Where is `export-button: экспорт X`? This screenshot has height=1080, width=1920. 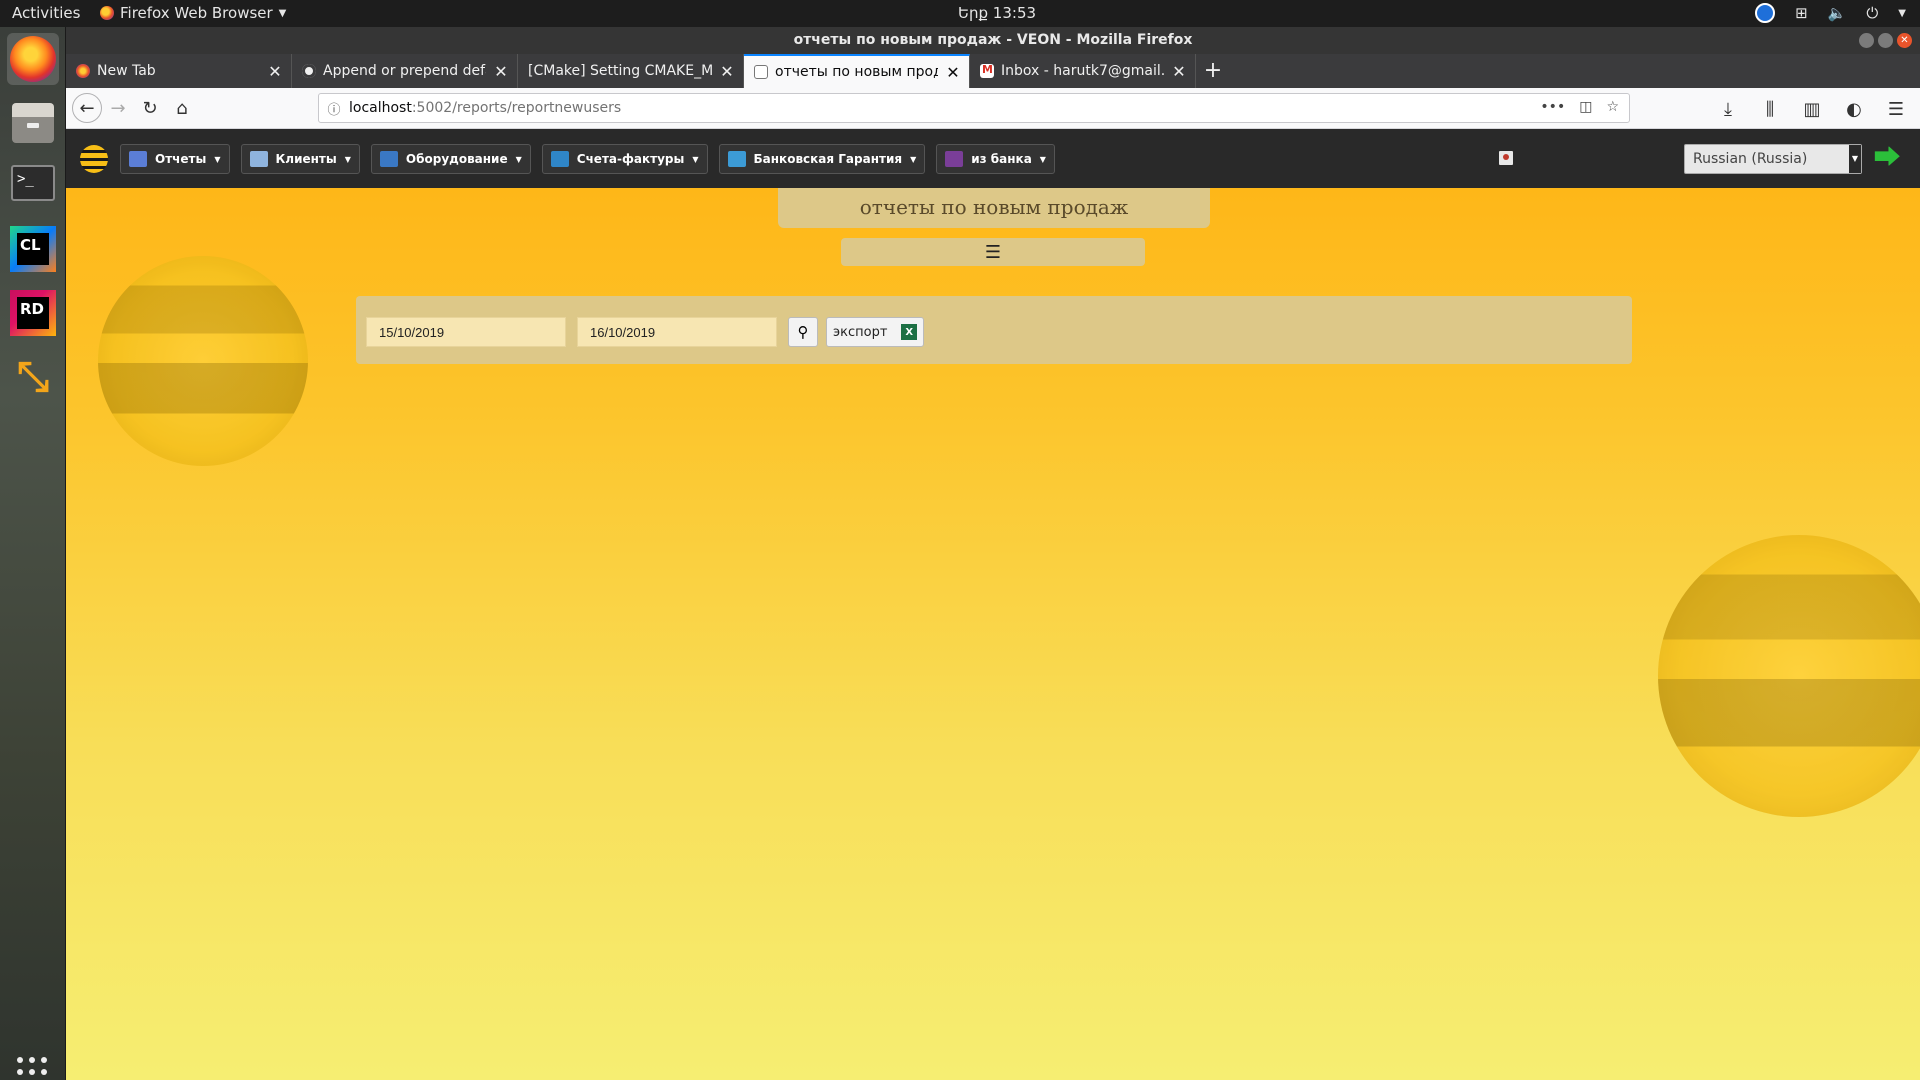
export-button: экспорт X is located at coordinates (875, 332).